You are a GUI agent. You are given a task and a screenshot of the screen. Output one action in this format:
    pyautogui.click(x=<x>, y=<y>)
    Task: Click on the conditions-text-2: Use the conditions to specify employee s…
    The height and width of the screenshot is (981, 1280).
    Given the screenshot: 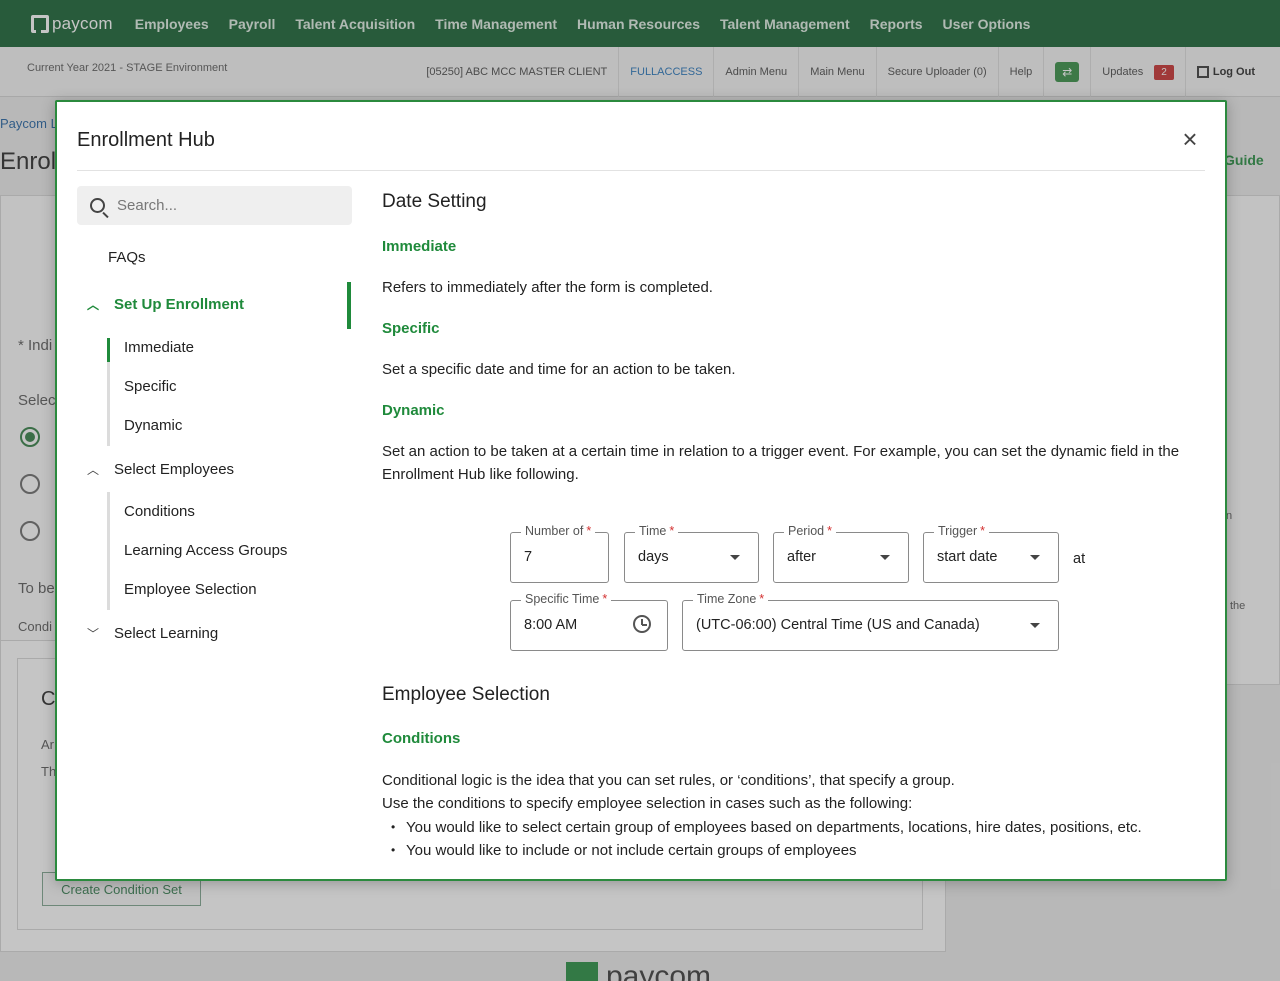 What is the action you would take?
    pyautogui.click(x=647, y=803)
    